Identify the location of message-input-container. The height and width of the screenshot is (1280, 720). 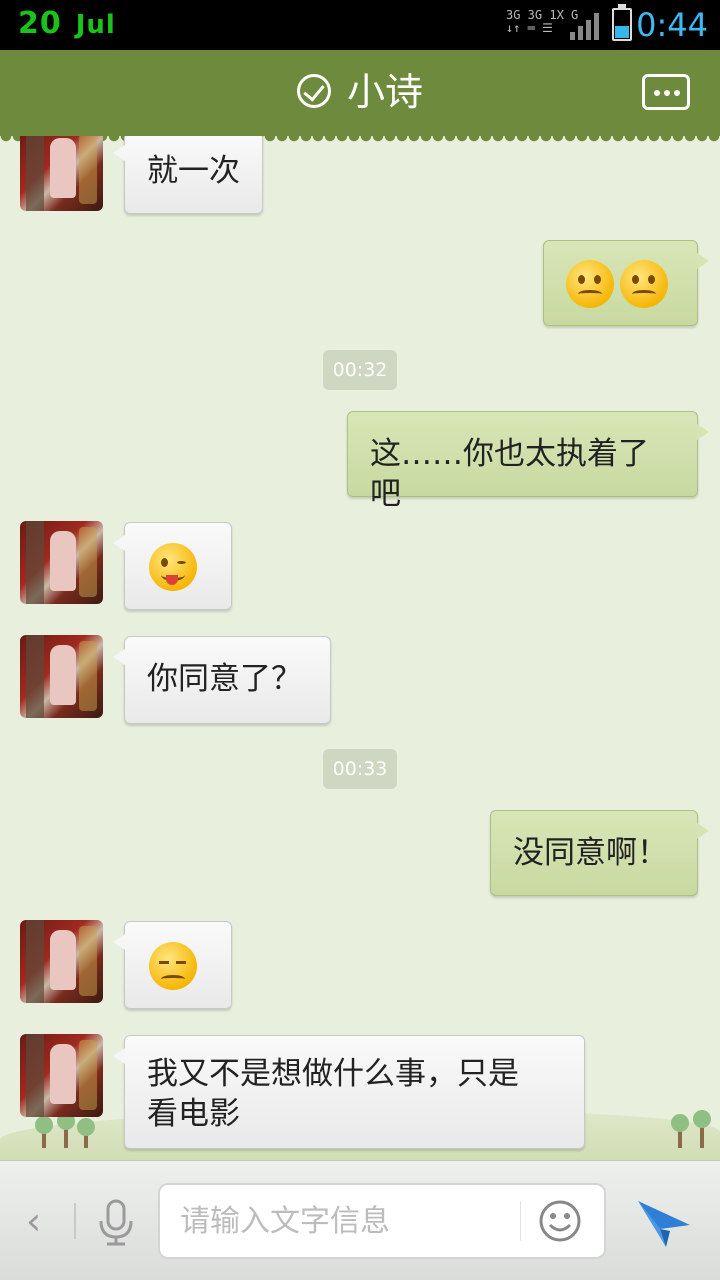
(382, 1221).